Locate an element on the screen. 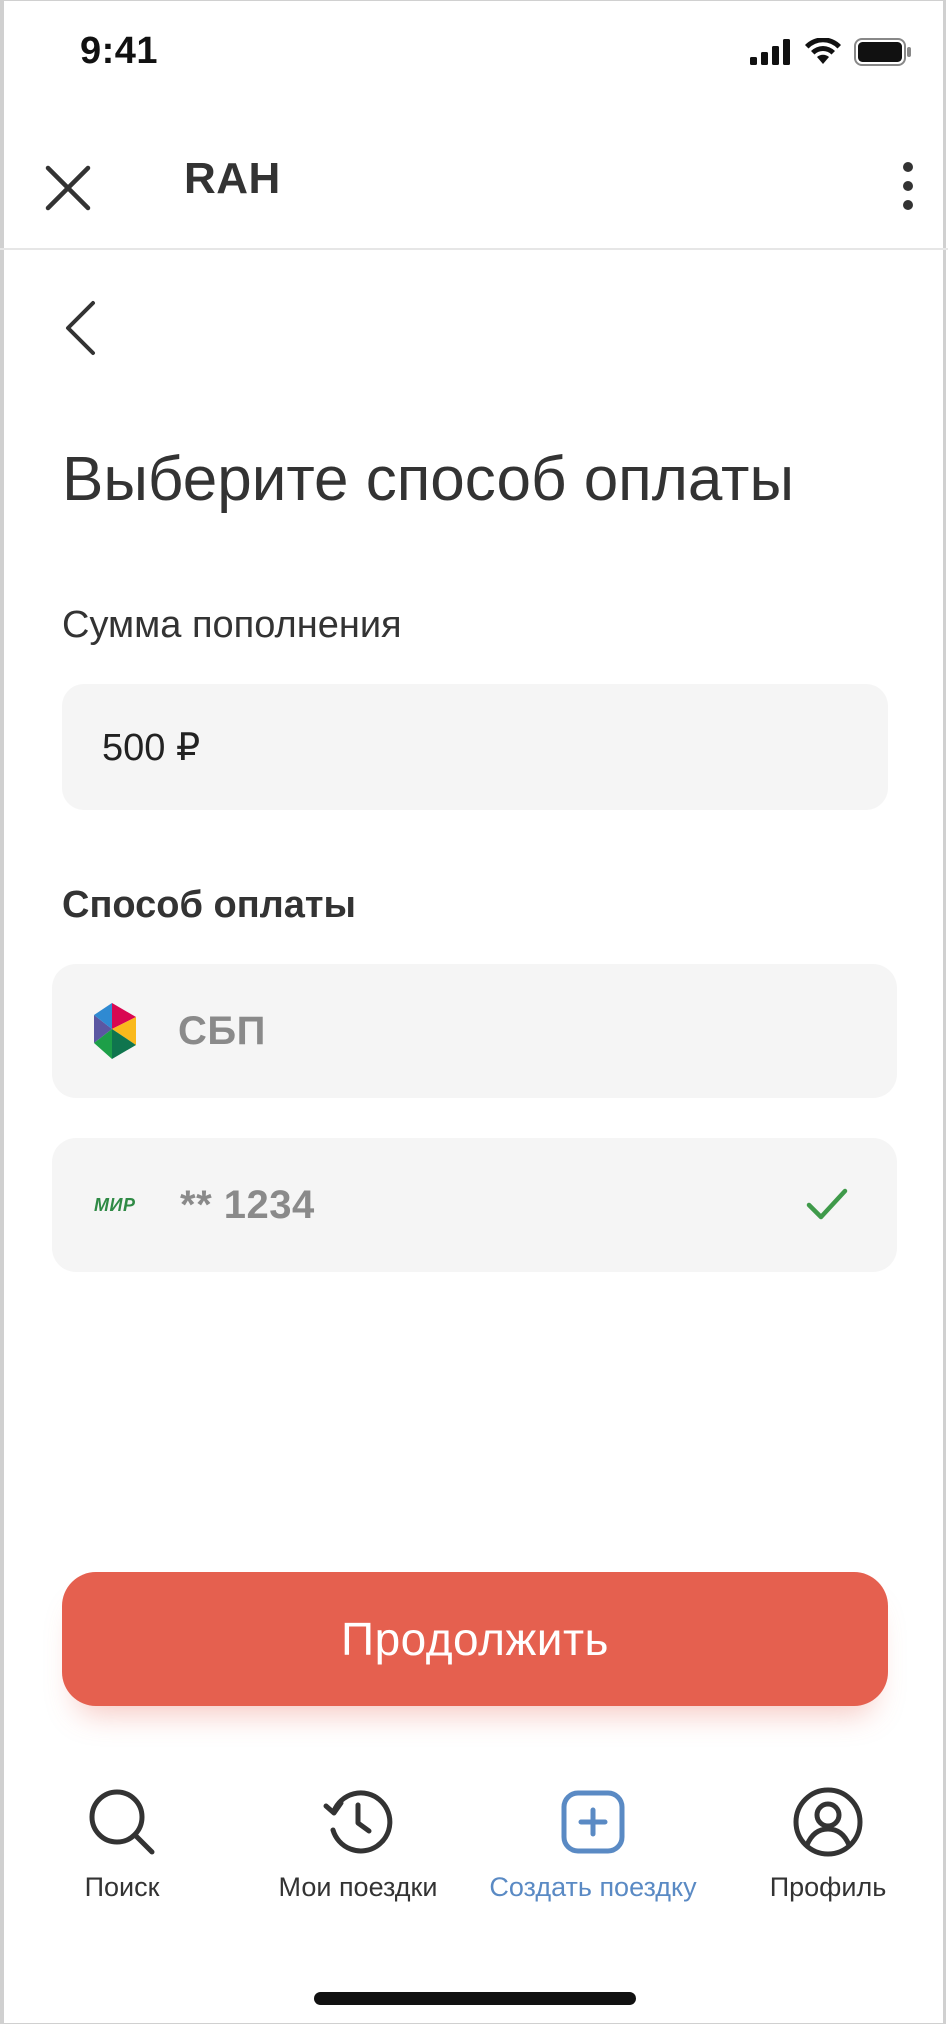 This screenshot has height=2026, width=948. nav-item-create-trip: Создать поездку is located at coordinates (593, 1844).